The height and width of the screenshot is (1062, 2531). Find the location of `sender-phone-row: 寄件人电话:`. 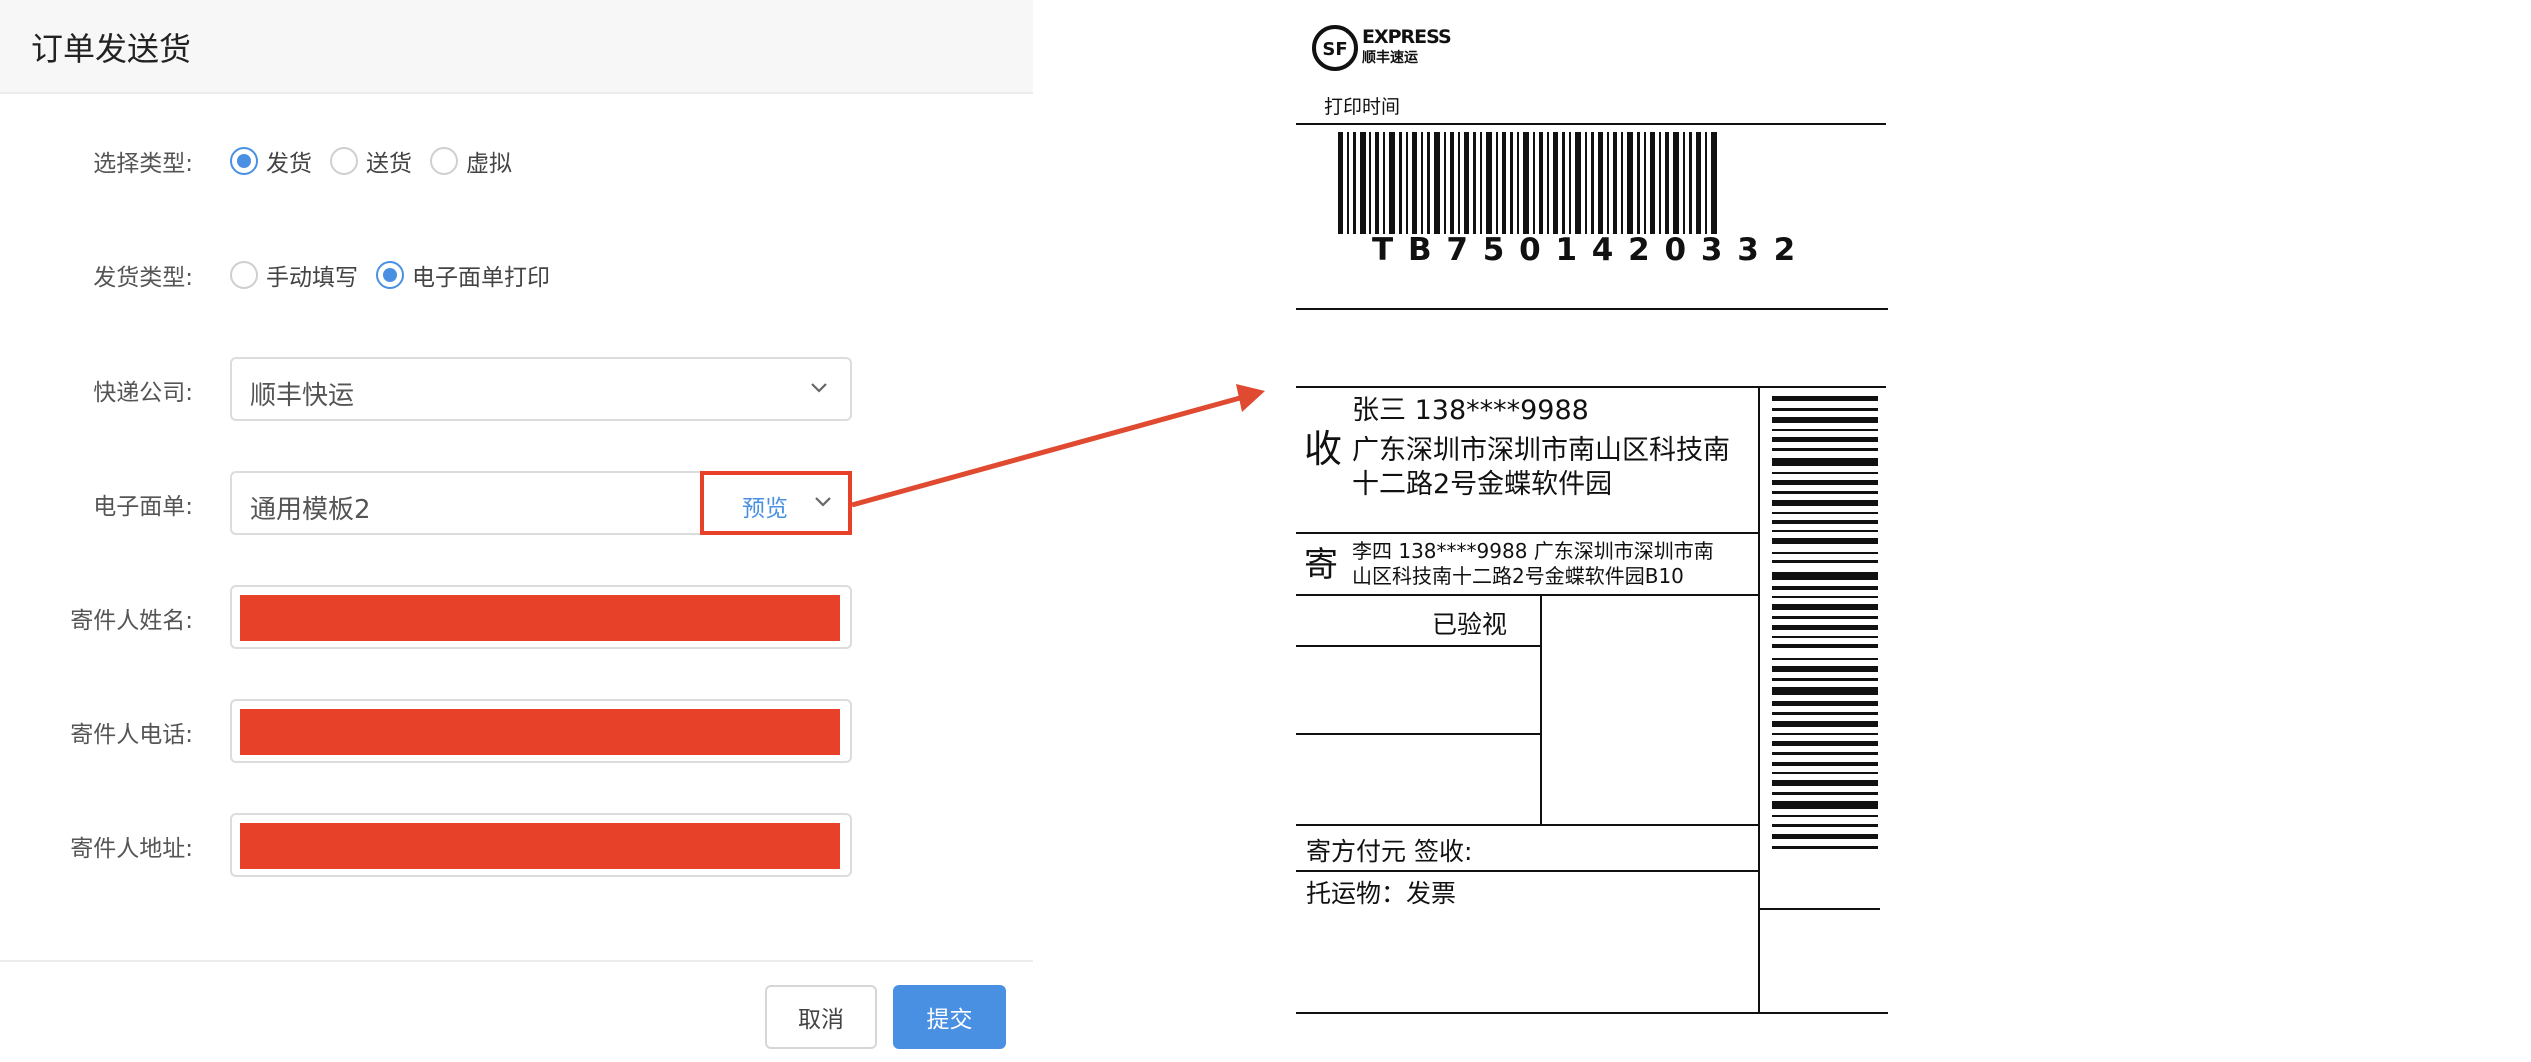

sender-phone-row: 寄件人电话: is located at coordinates (516, 732).